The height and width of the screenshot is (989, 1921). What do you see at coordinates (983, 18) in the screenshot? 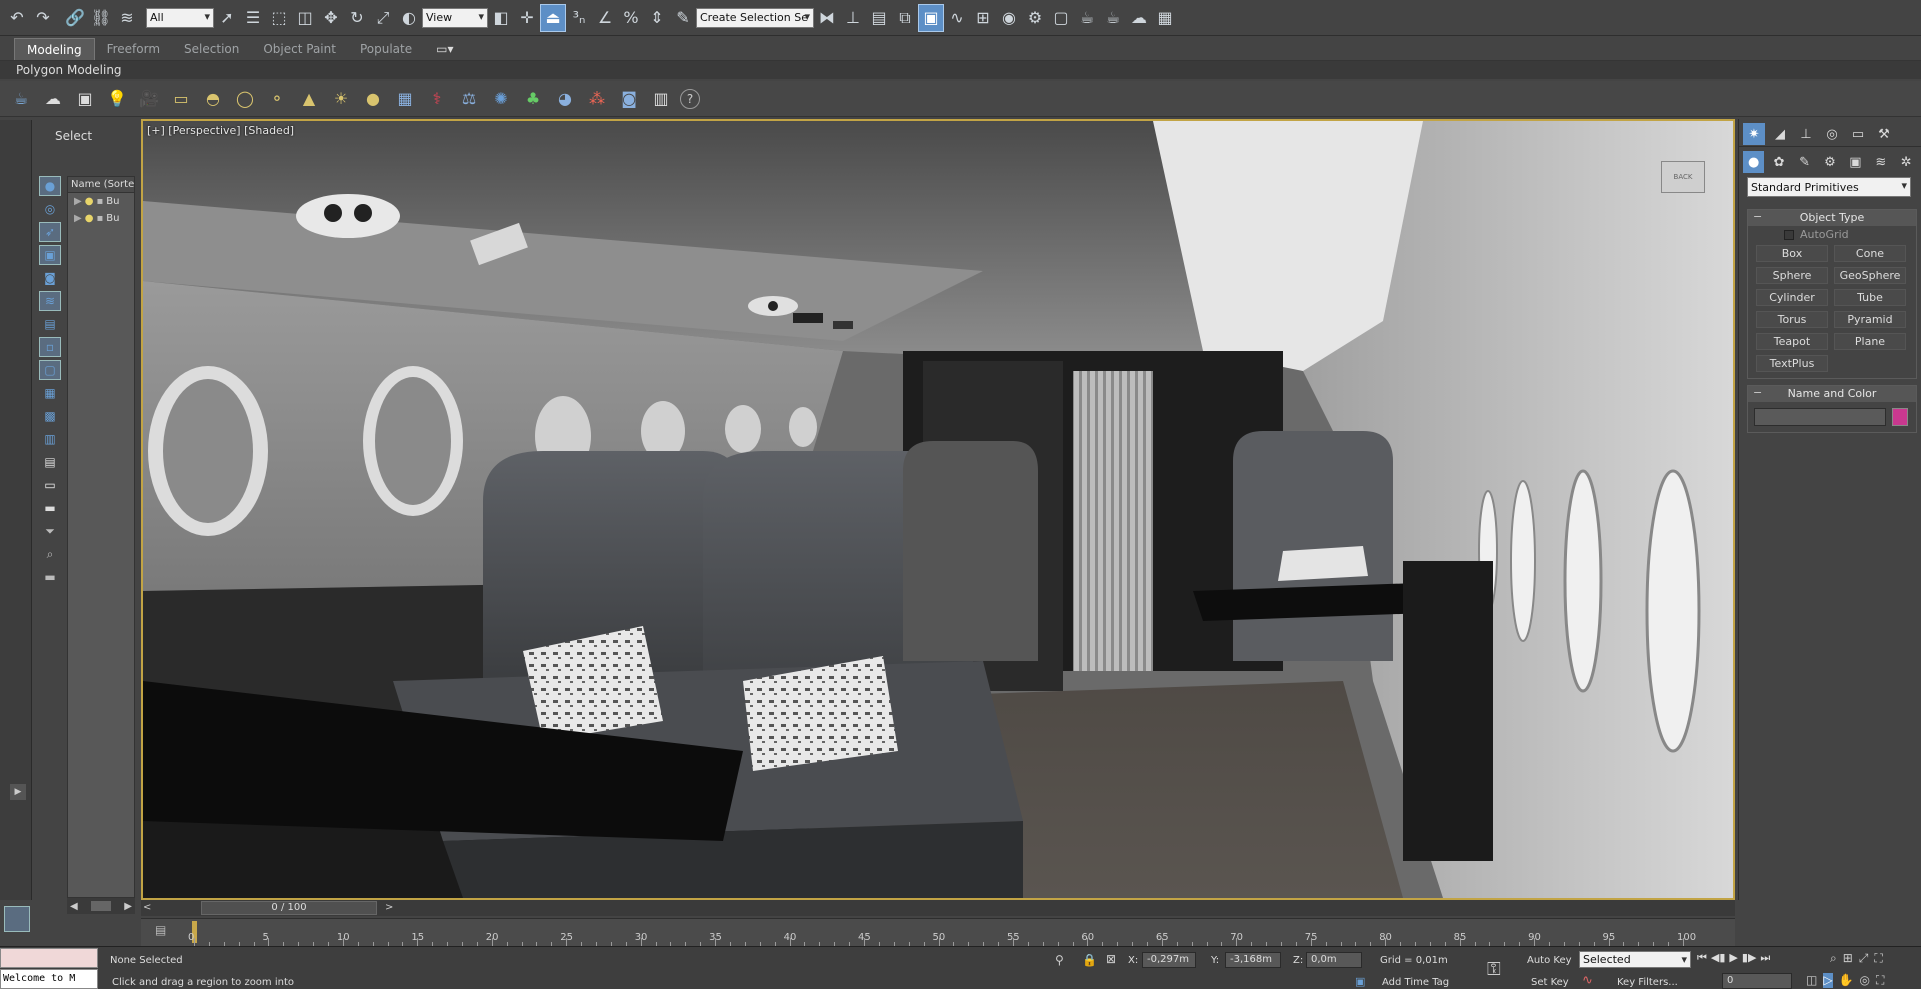
I see `schematic-view-icon: ⊞` at bounding box center [983, 18].